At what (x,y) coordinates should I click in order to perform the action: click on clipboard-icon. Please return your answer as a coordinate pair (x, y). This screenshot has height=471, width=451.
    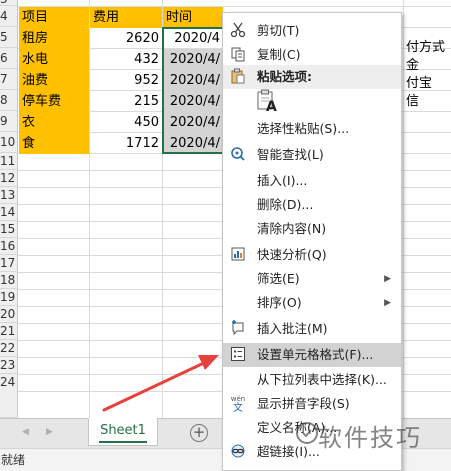
    Looking at the image, I should click on (238, 77).